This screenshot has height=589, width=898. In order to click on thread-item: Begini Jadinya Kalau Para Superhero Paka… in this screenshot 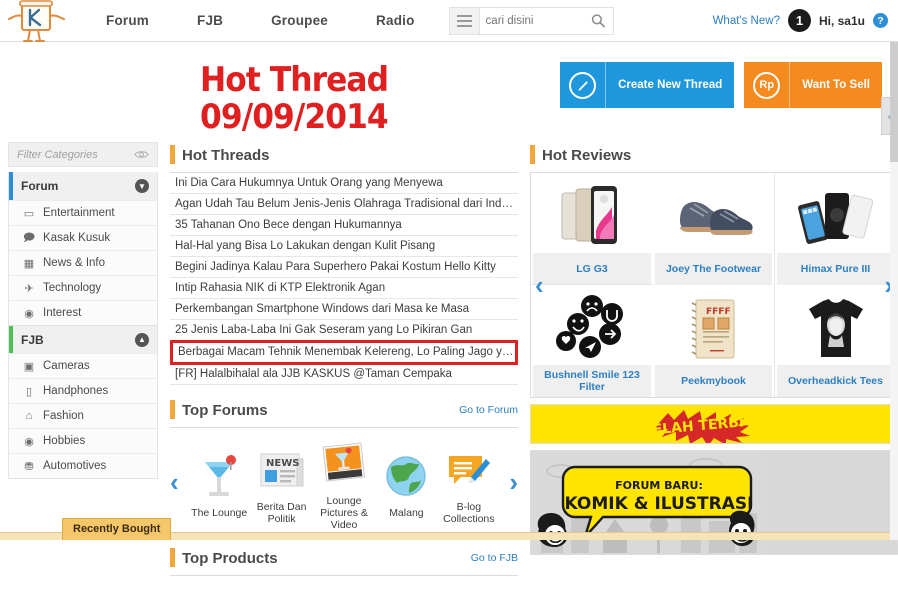, I will do `click(344, 267)`.